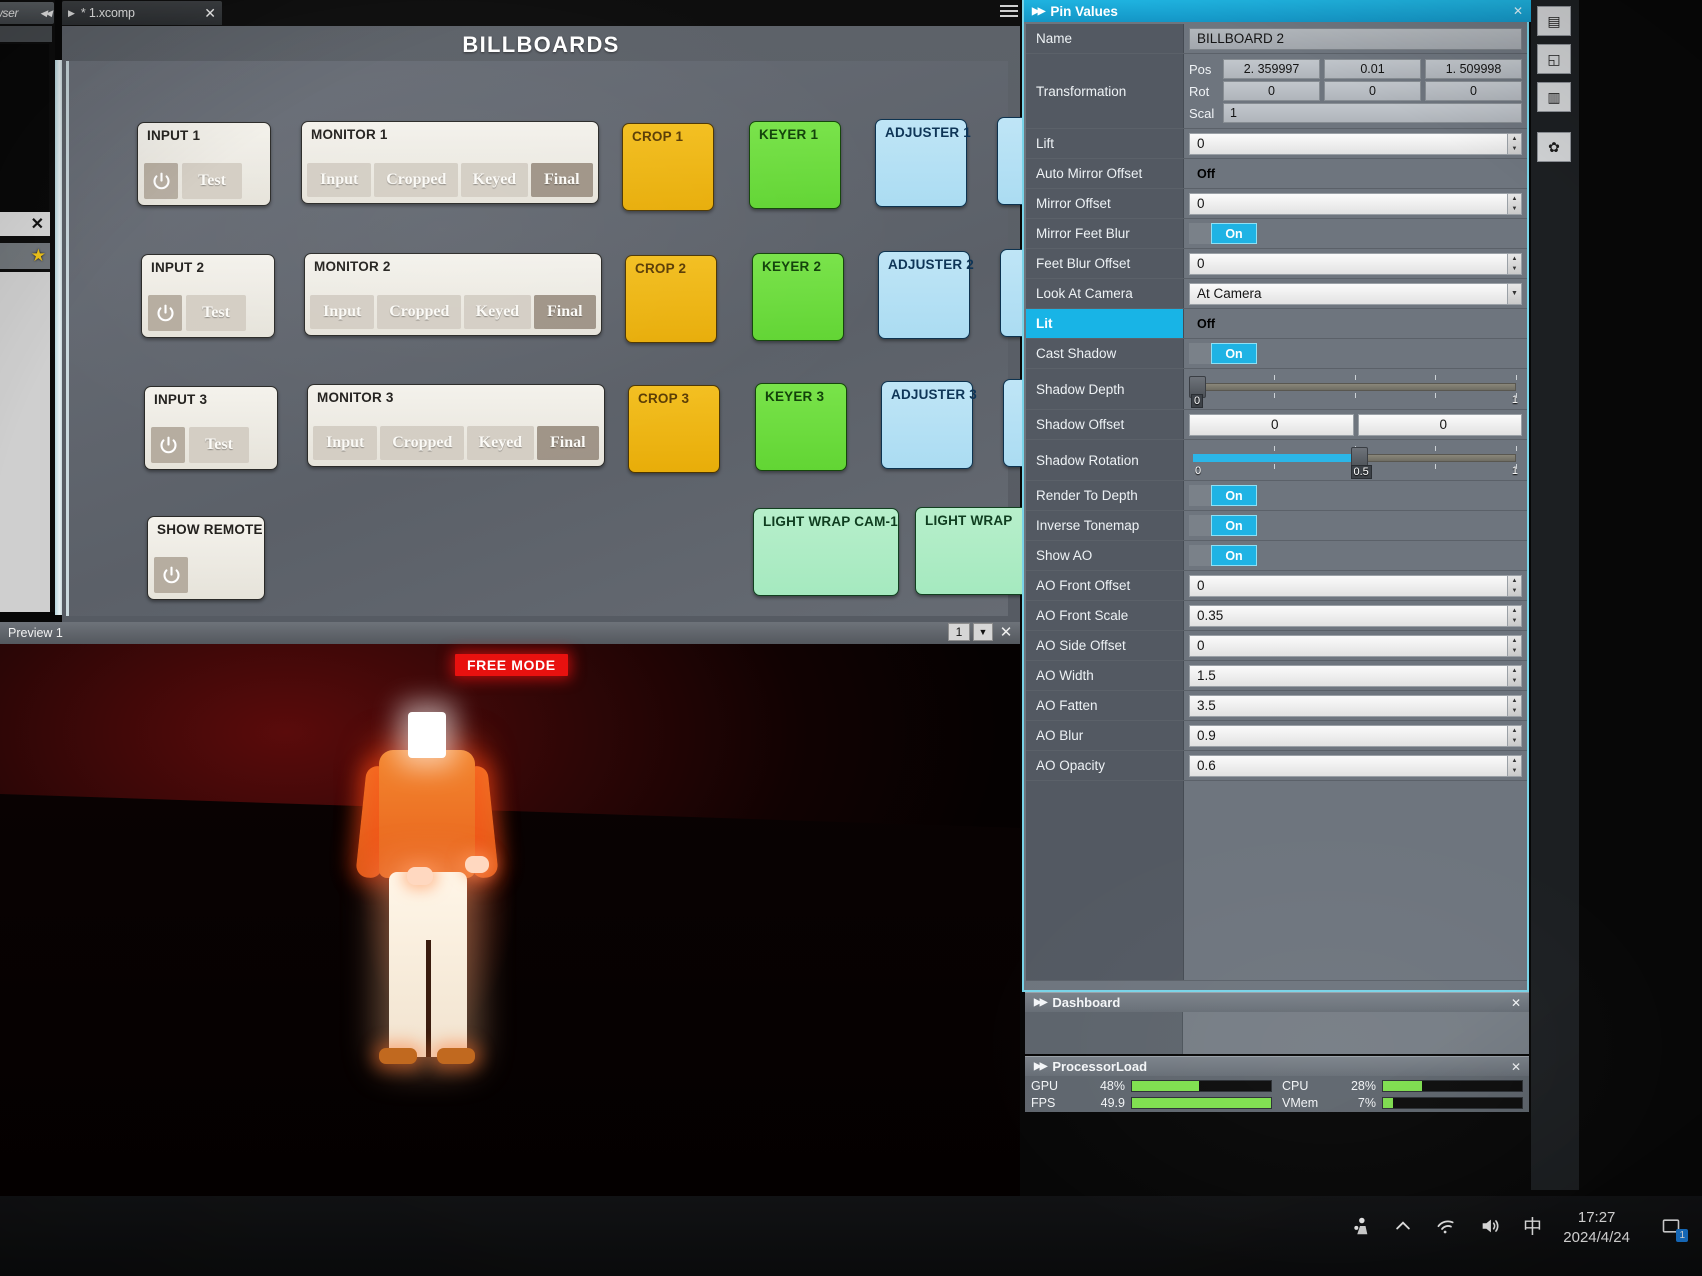 Image resolution: width=1702 pixels, height=1276 pixels. Describe the element at coordinates (206, 558) in the screenshot. I see `show-remote-panel: SHOW REMOTE` at that location.